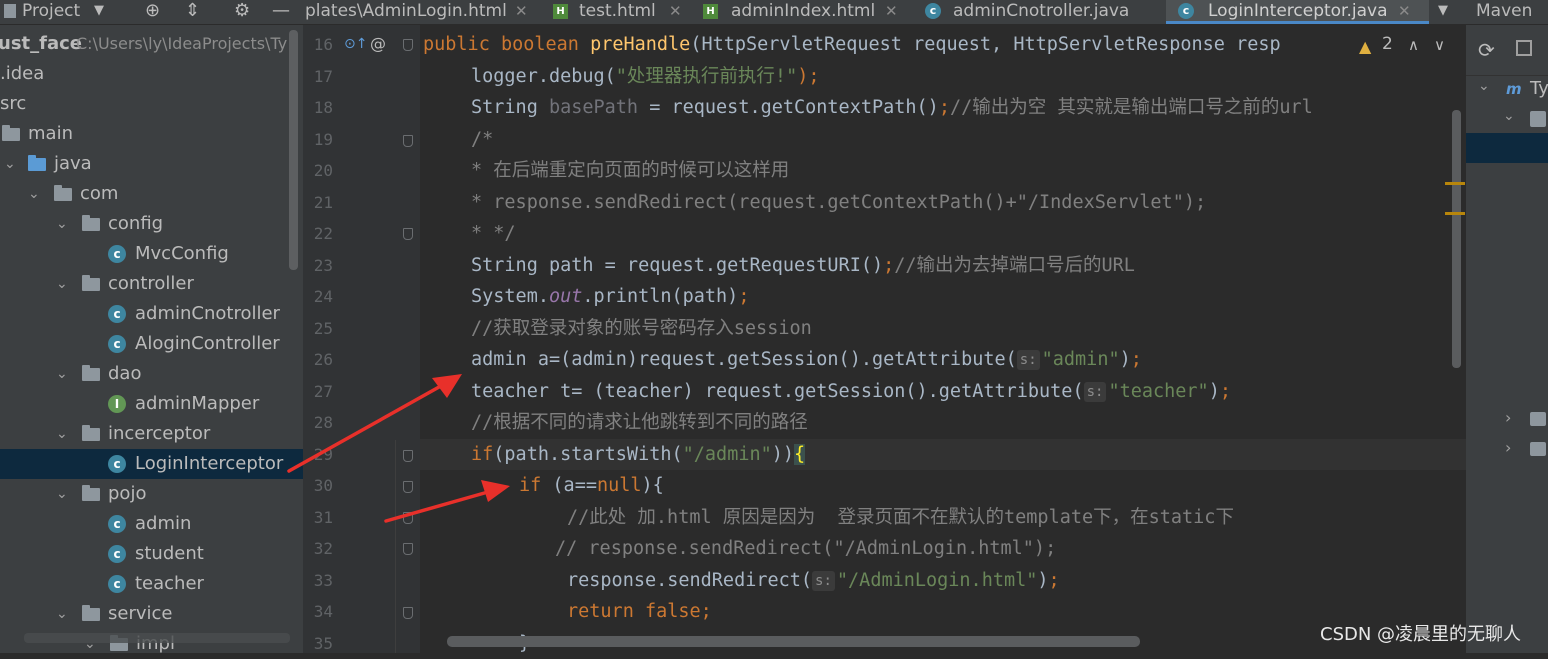 This screenshot has height=659, width=1548. I want to click on annotation-arrows, so click(398, 448).